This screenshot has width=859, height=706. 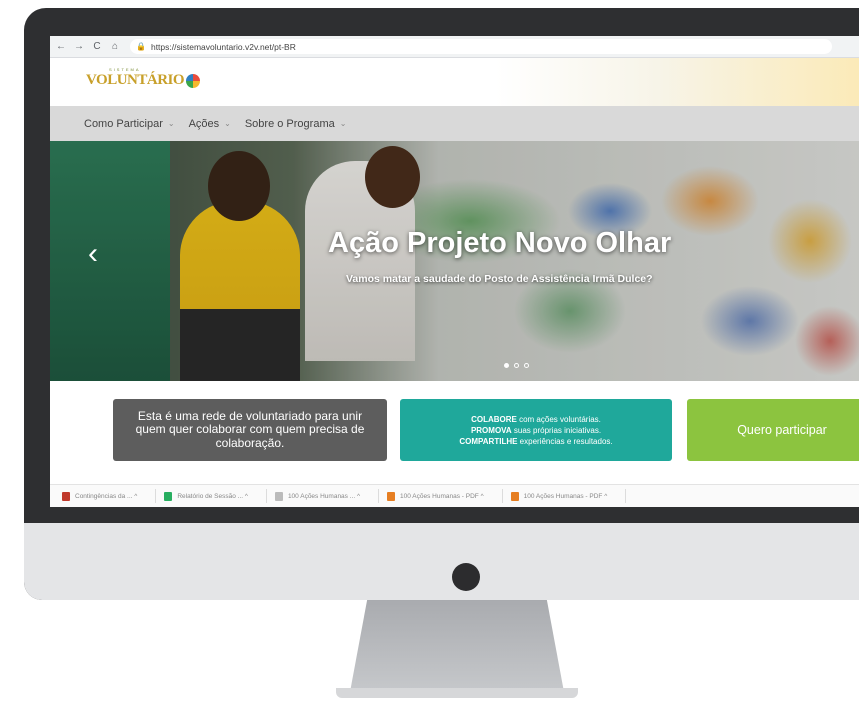 I want to click on lock-icon: 🔒, so click(x=141, y=46).